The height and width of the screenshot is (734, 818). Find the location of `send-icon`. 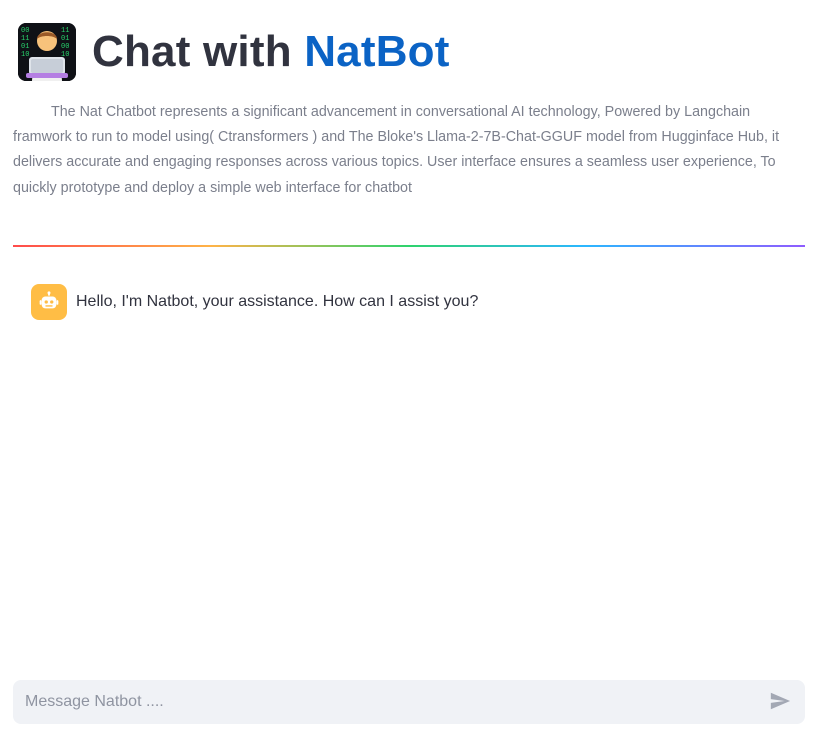

send-icon is located at coordinates (780, 702).